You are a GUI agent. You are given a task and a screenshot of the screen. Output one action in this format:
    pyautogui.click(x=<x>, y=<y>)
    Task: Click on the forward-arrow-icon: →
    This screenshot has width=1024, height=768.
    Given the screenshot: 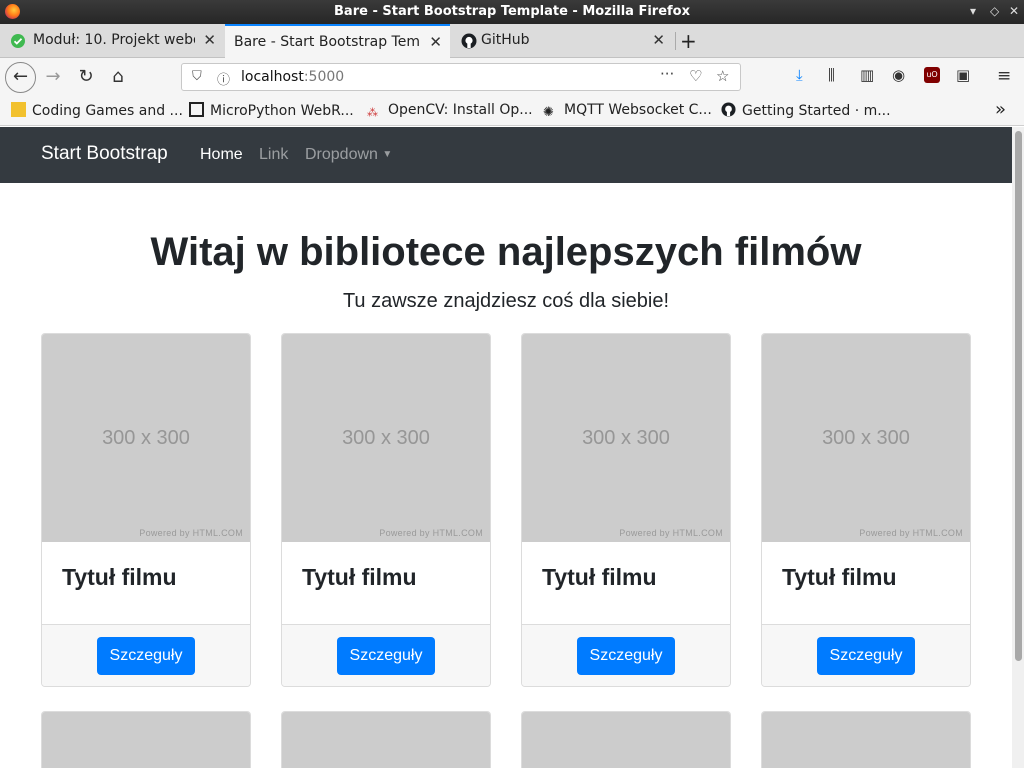 What is the action you would take?
    pyautogui.click(x=53, y=77)
    